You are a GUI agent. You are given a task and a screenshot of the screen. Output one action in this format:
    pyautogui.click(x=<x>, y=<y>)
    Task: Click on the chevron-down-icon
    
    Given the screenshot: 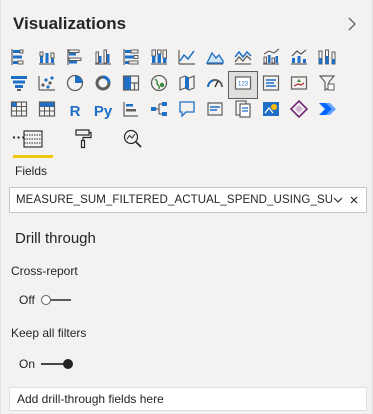 What is the action you would take?
    pyautogui.click(x=338, y=200)
    